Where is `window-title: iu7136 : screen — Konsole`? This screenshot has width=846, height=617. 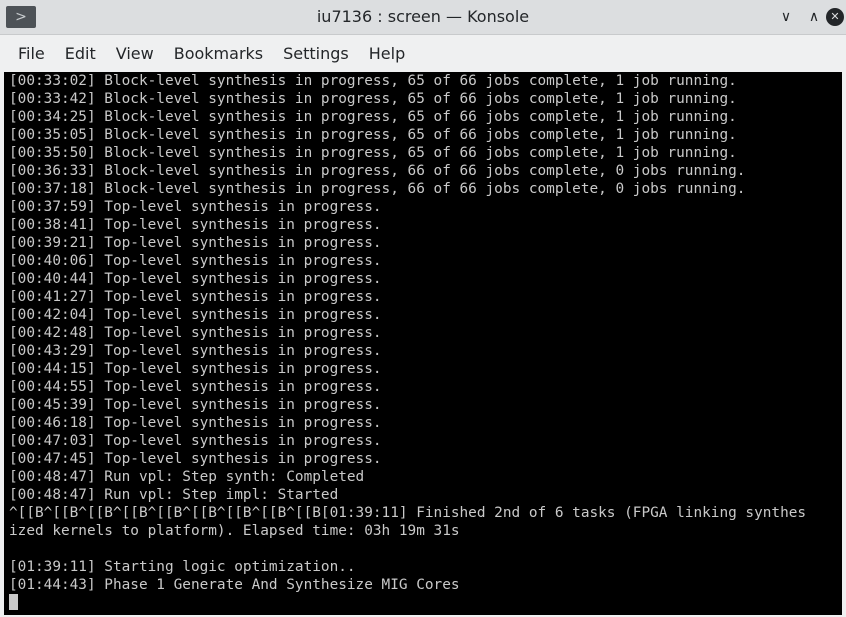
window-title: iu7136 : screen — Konsole is located at coordinates (423, 16).